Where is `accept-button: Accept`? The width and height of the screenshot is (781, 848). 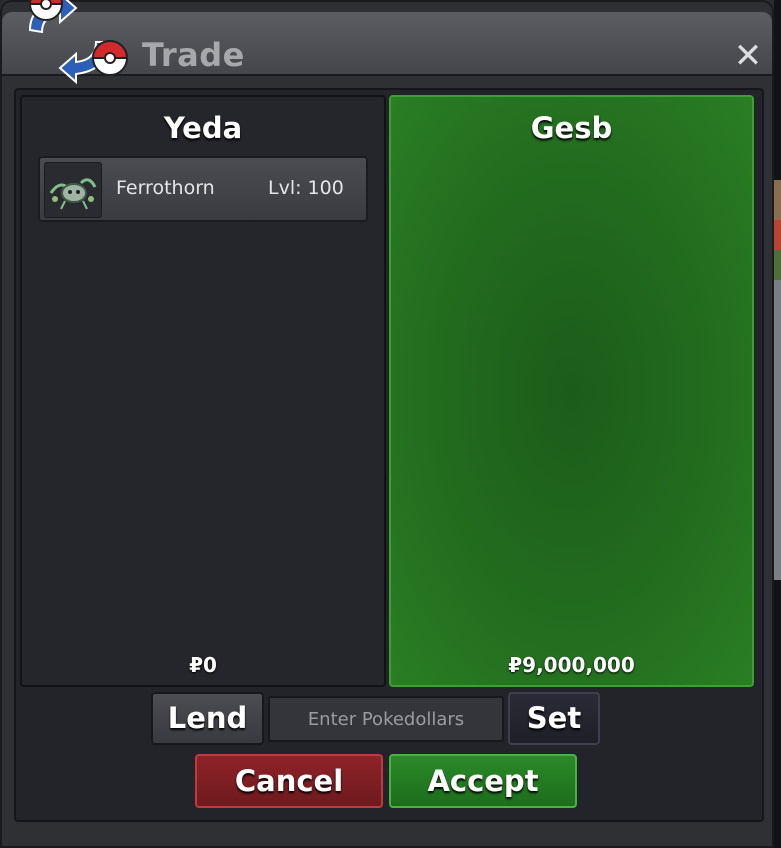 accept-button: Accept is located at coordinates (483, 781).